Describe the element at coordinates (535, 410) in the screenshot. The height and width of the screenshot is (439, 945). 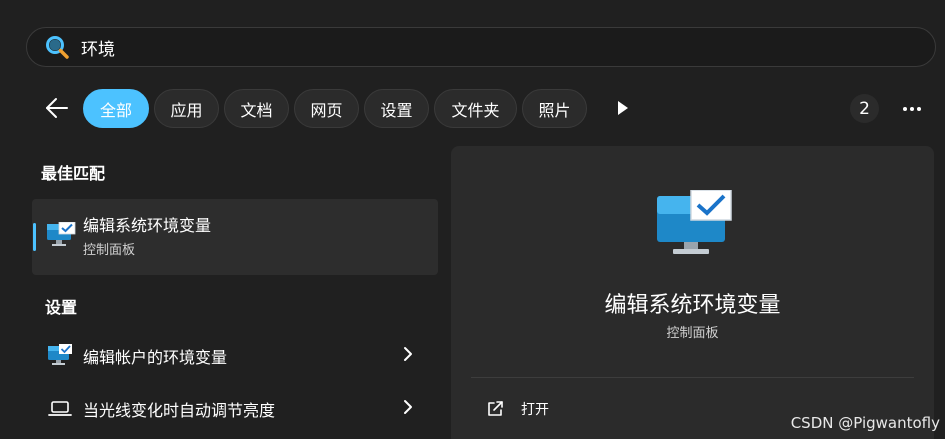
I see `open-action-label: 打开` at that location.